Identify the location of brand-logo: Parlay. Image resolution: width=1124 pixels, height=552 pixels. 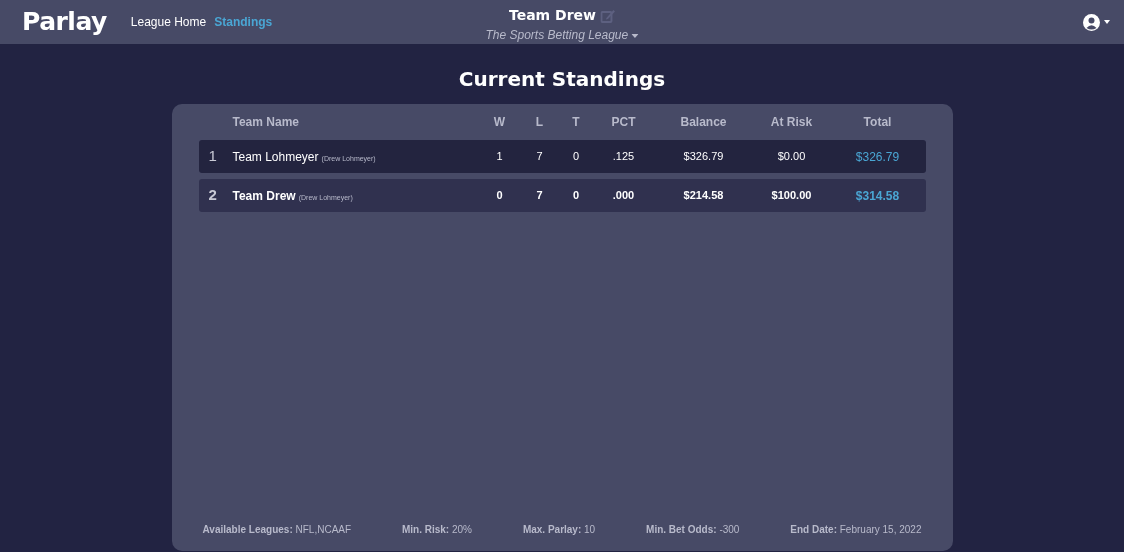
(64, 22).